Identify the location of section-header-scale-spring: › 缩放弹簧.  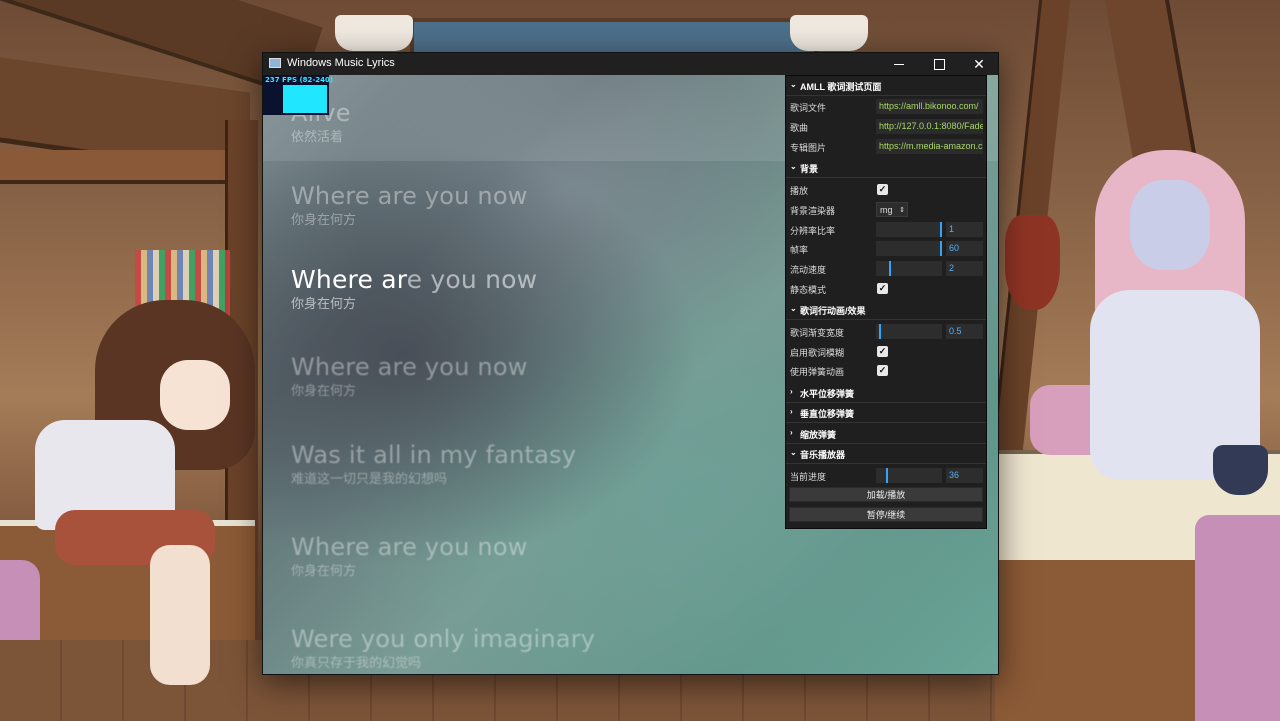
(886, 434).